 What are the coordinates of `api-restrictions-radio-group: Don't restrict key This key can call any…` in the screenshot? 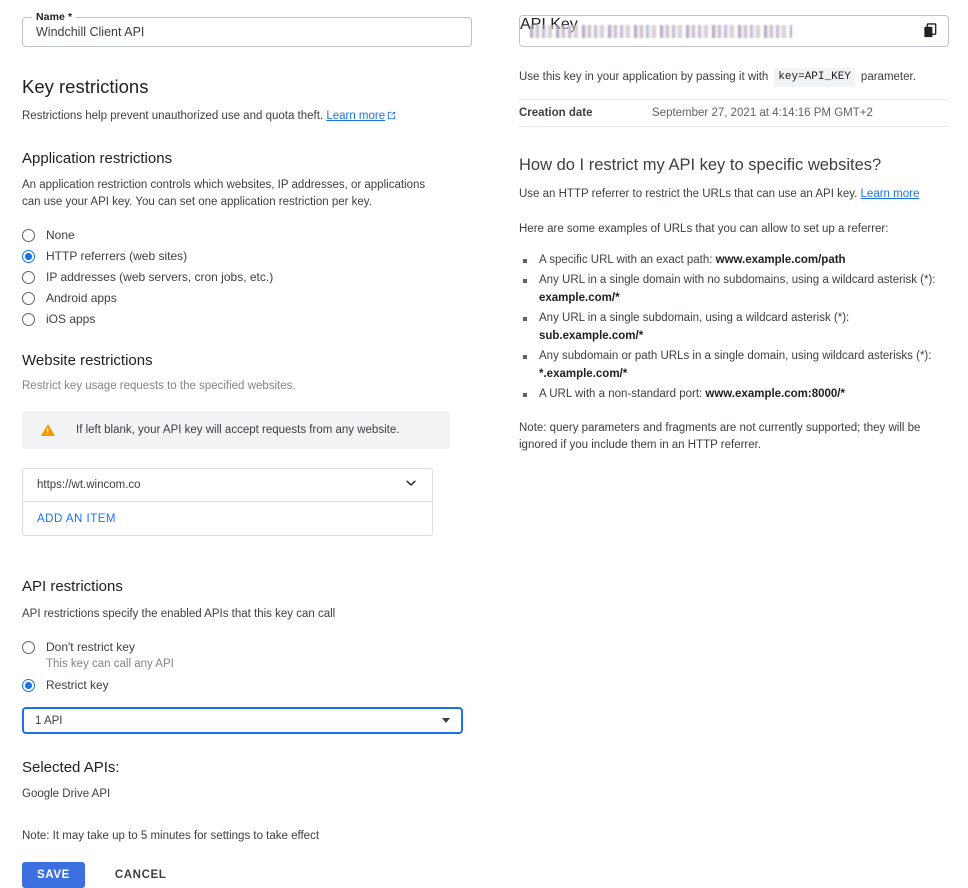 It's located at (247, 666).